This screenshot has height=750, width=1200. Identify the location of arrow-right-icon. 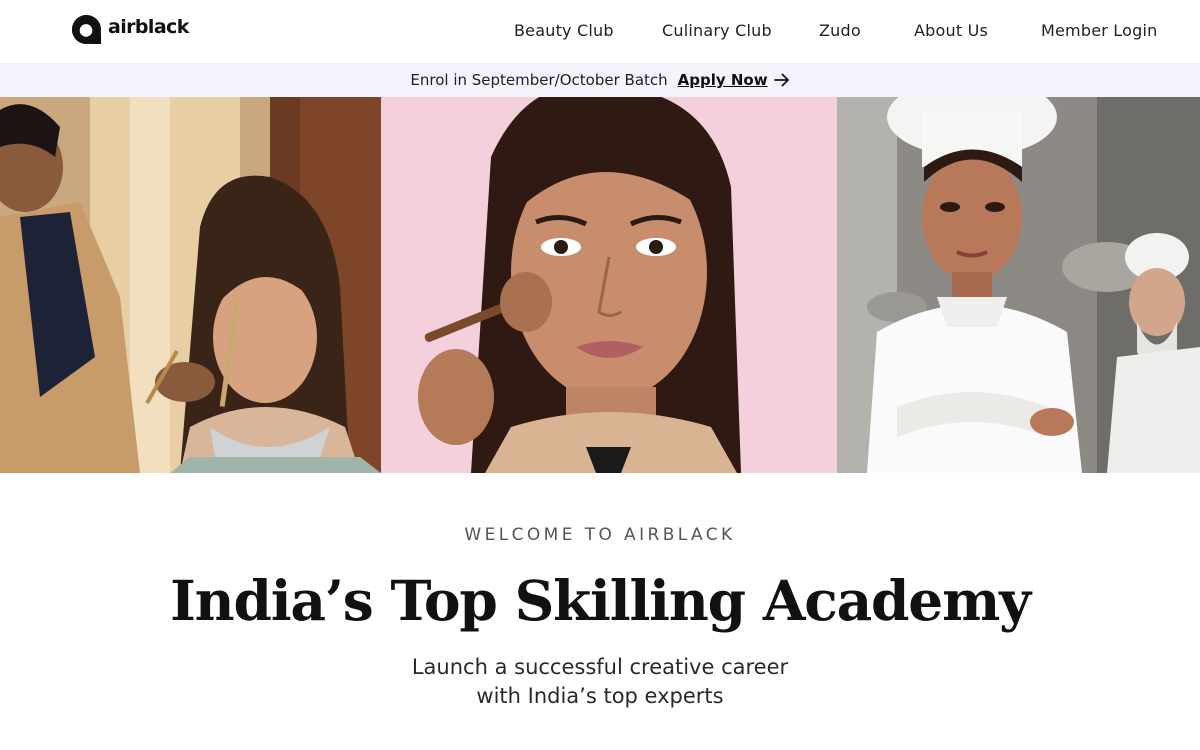
(781, 80).